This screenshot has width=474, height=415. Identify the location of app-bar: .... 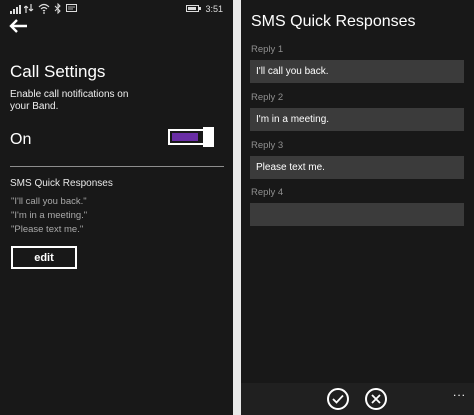
(357, 399).